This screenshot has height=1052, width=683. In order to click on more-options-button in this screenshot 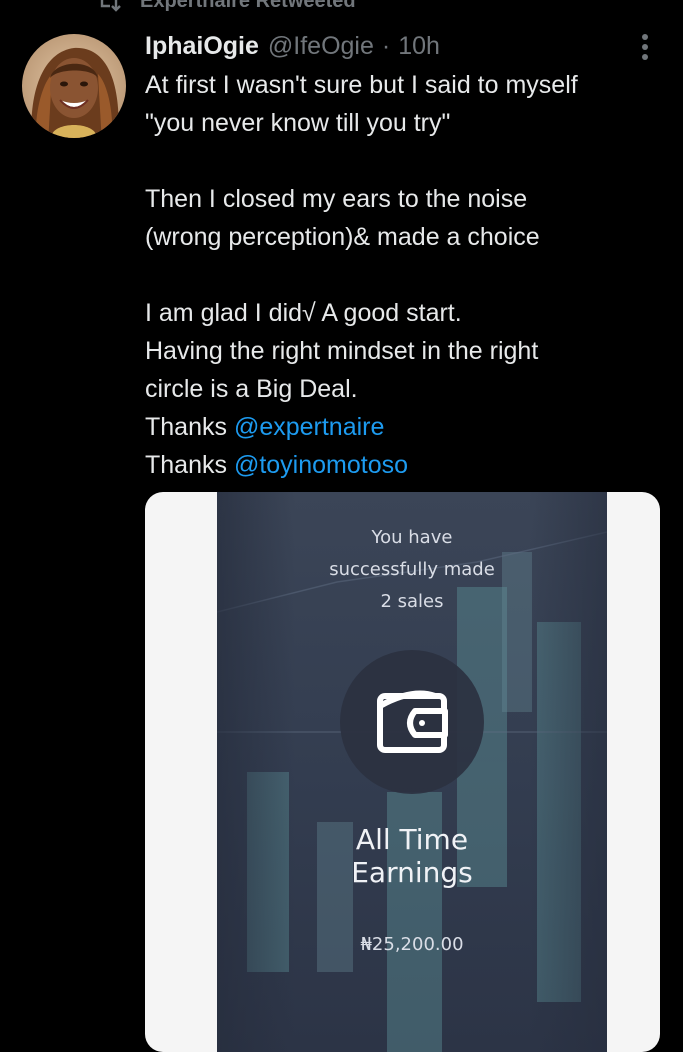, I will do `click(645, 47)`.